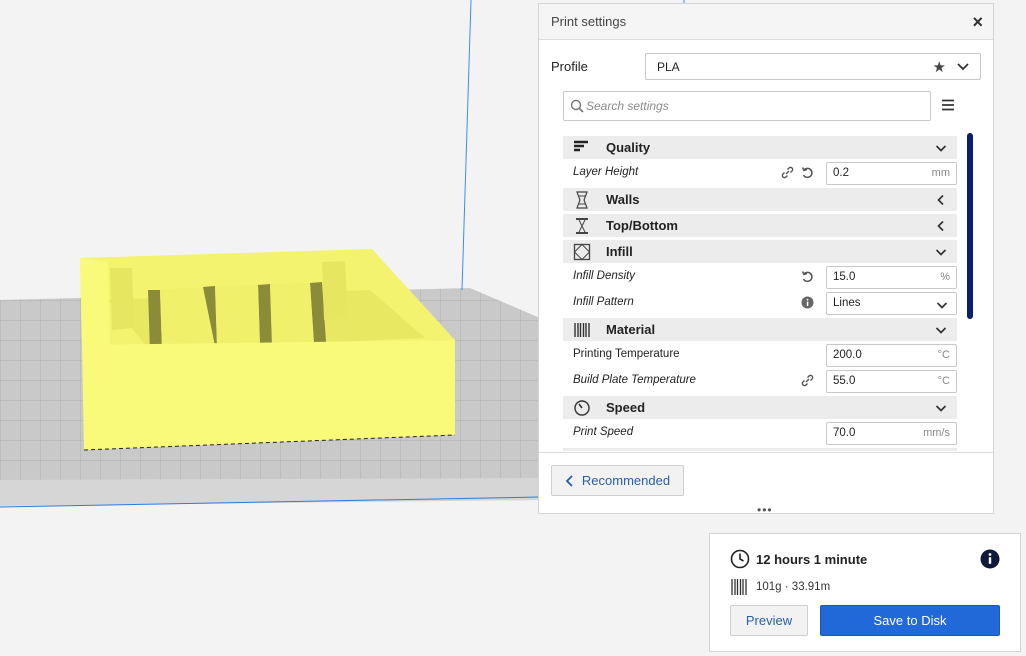 Image resolution: width=1026 pixels, height=656 pixels. I want to click on print-speed-input: 70.0 mm/s, so click(891, 433).